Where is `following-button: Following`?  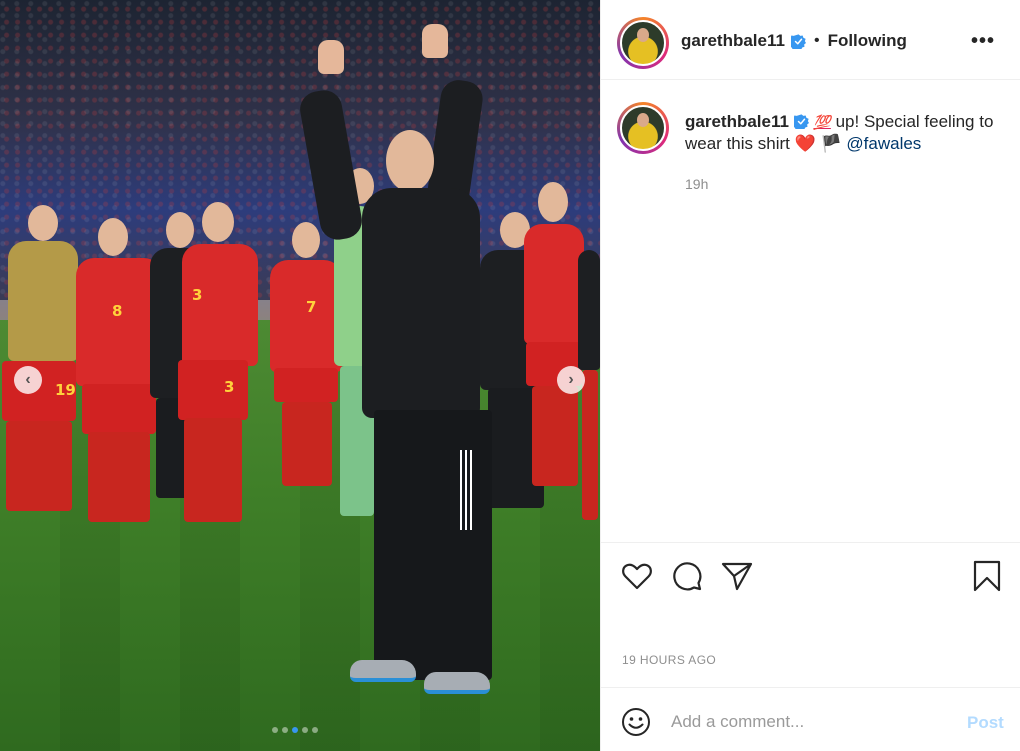 following-button: Following is located at coordinates (867, 41).